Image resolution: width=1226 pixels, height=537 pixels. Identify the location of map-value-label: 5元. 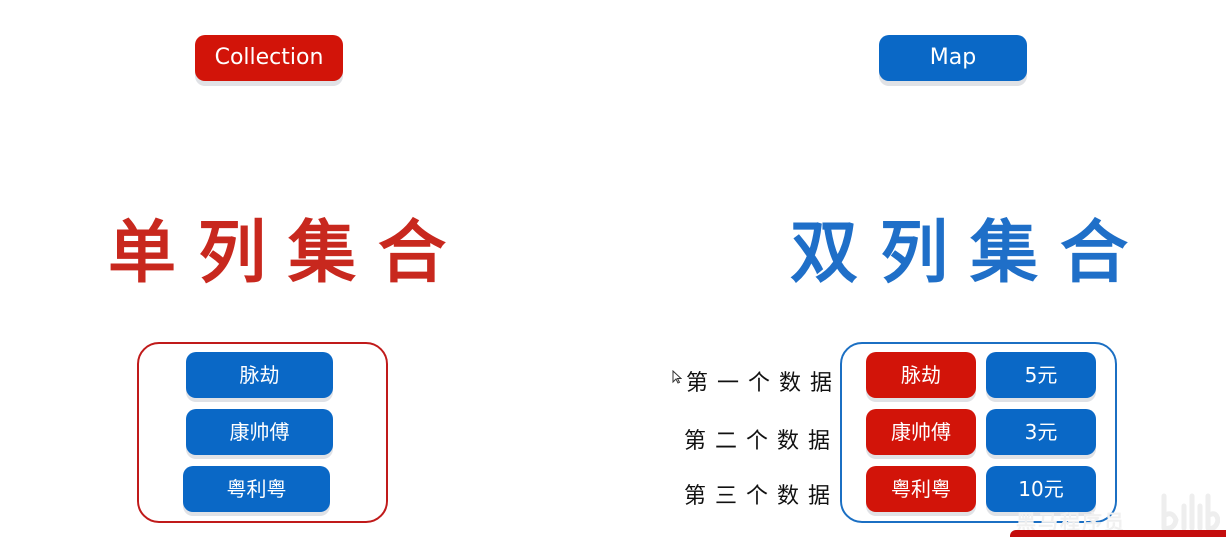
(1041, 375).